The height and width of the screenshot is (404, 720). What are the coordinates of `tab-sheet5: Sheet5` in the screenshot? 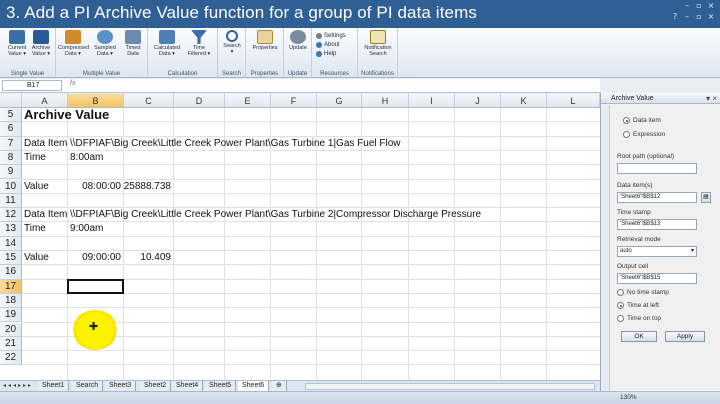 It's located at (221, 386).